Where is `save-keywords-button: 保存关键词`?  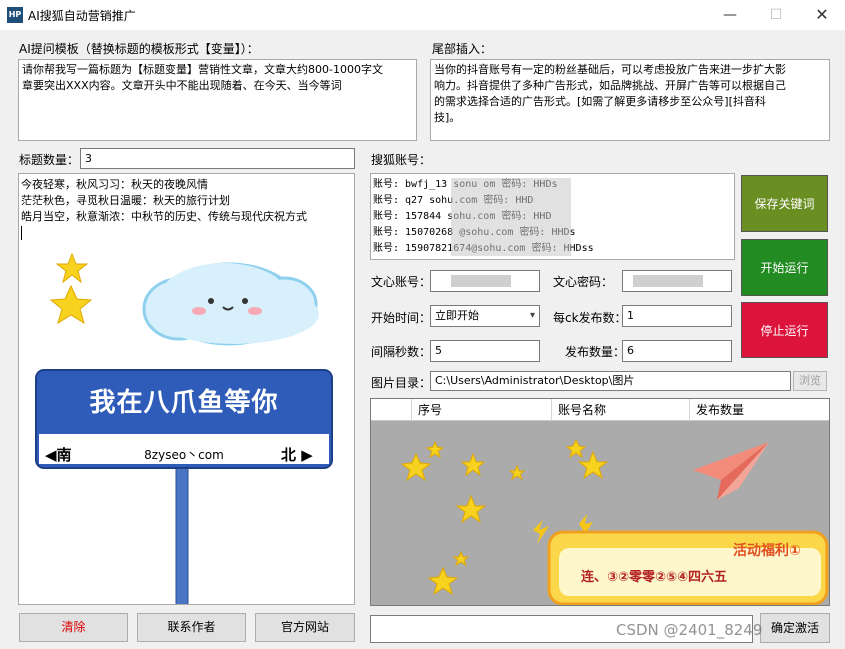 save-keywords-button: 保存关键词 is located at coordinates (784, 203).